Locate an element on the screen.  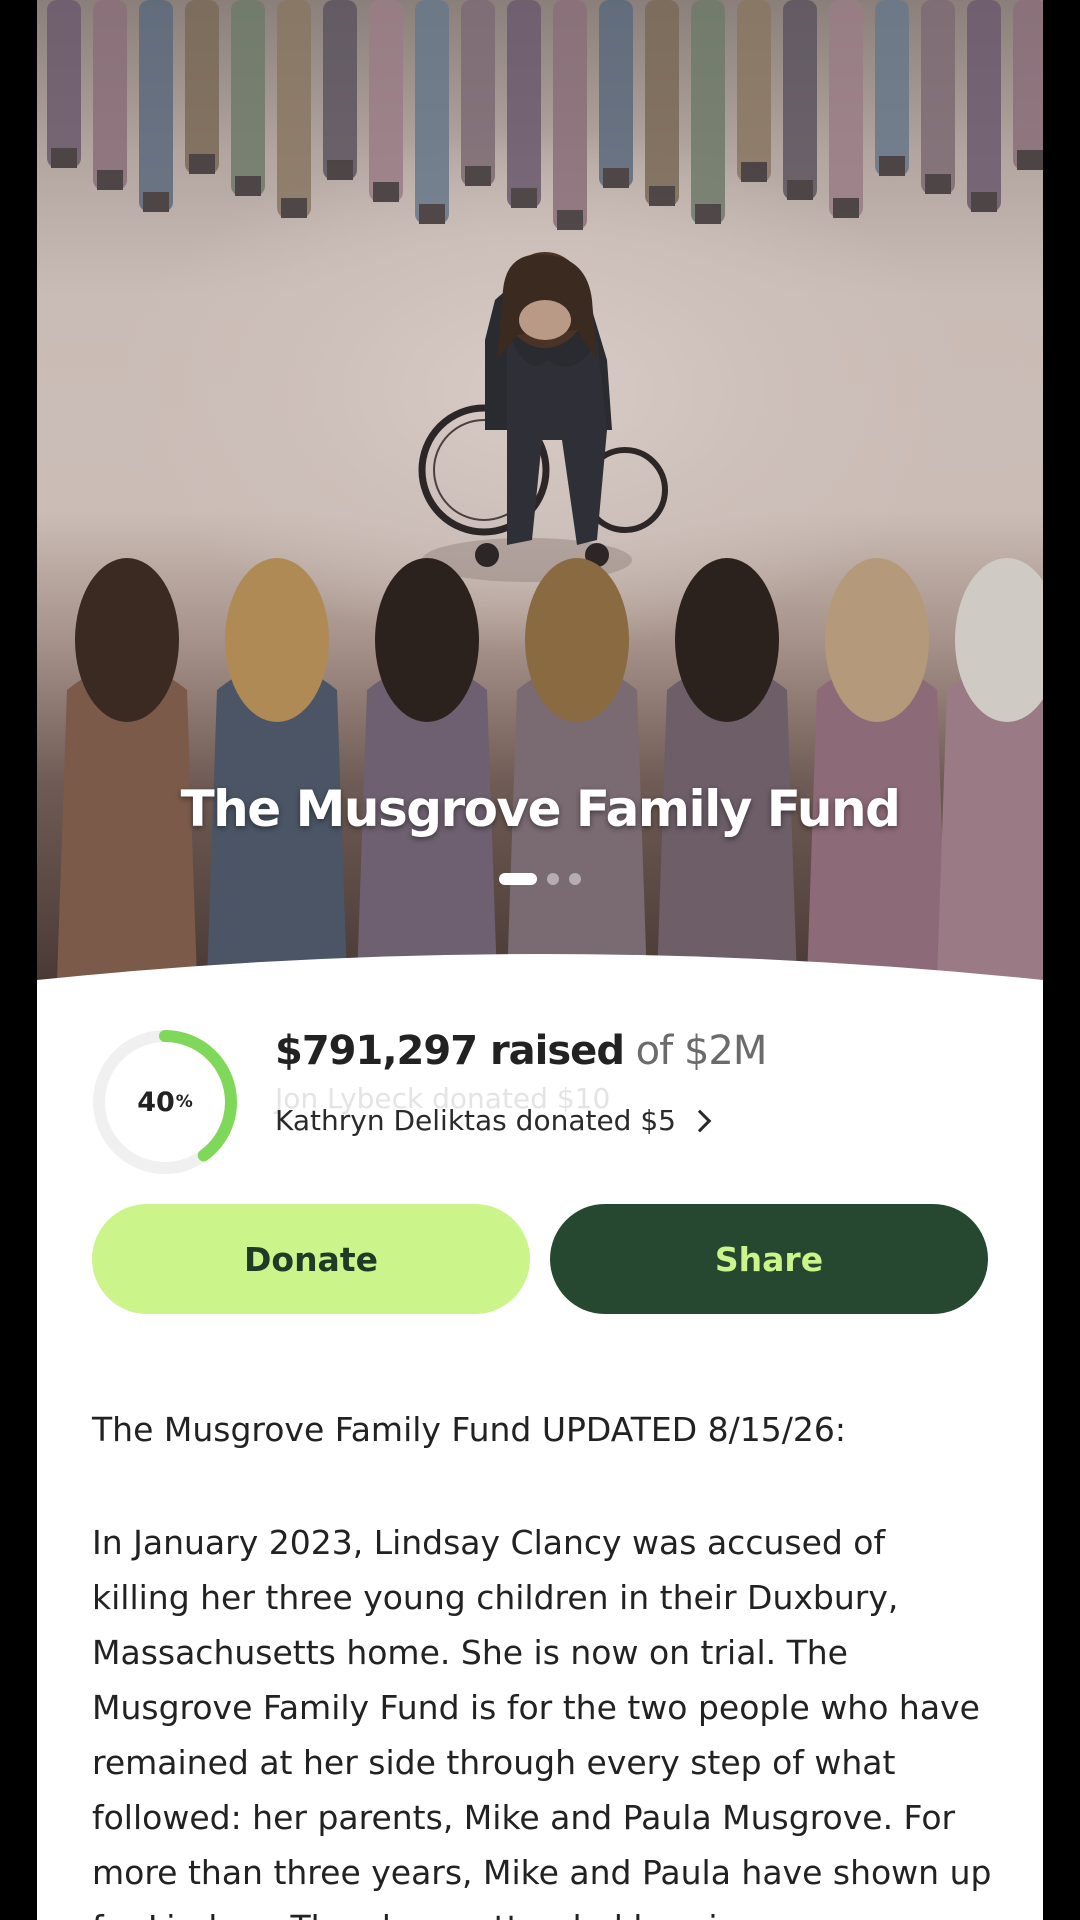
amount-raised: $791,297 raised of $2M is located at coordinates (521, 1051).